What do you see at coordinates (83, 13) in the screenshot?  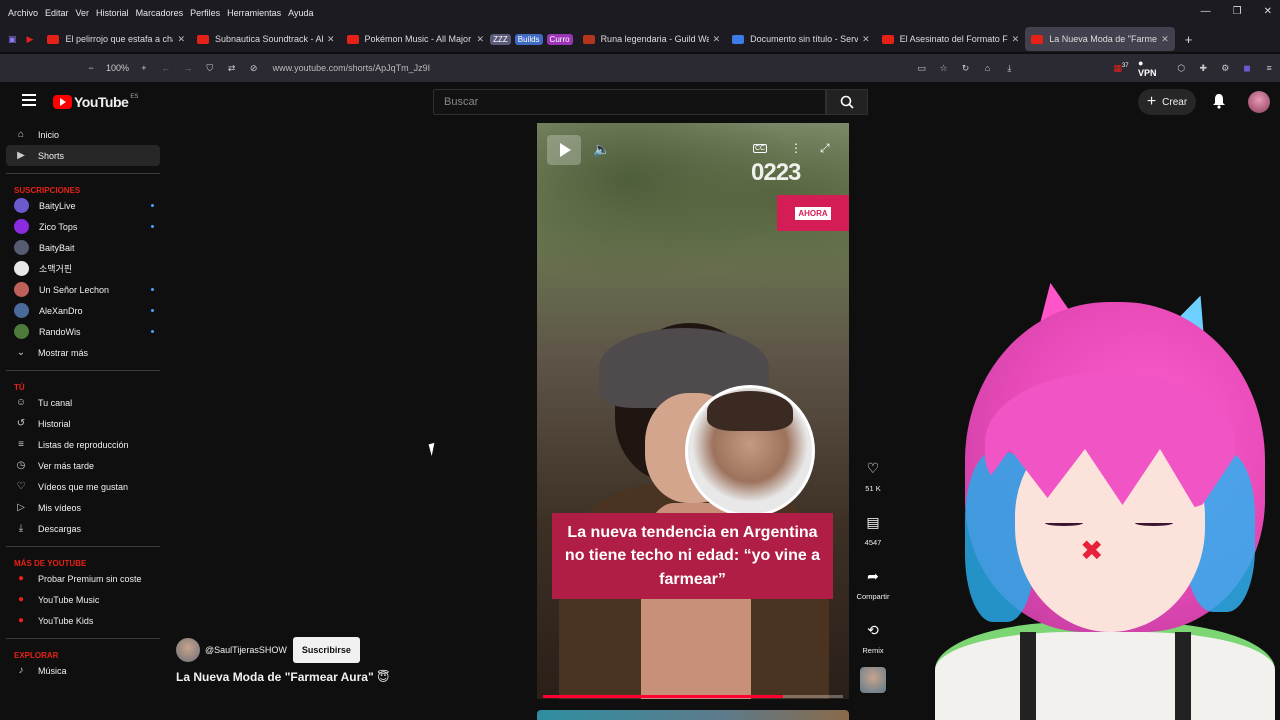 I see `menu-item: Ver` at bounding box center [83, 13].